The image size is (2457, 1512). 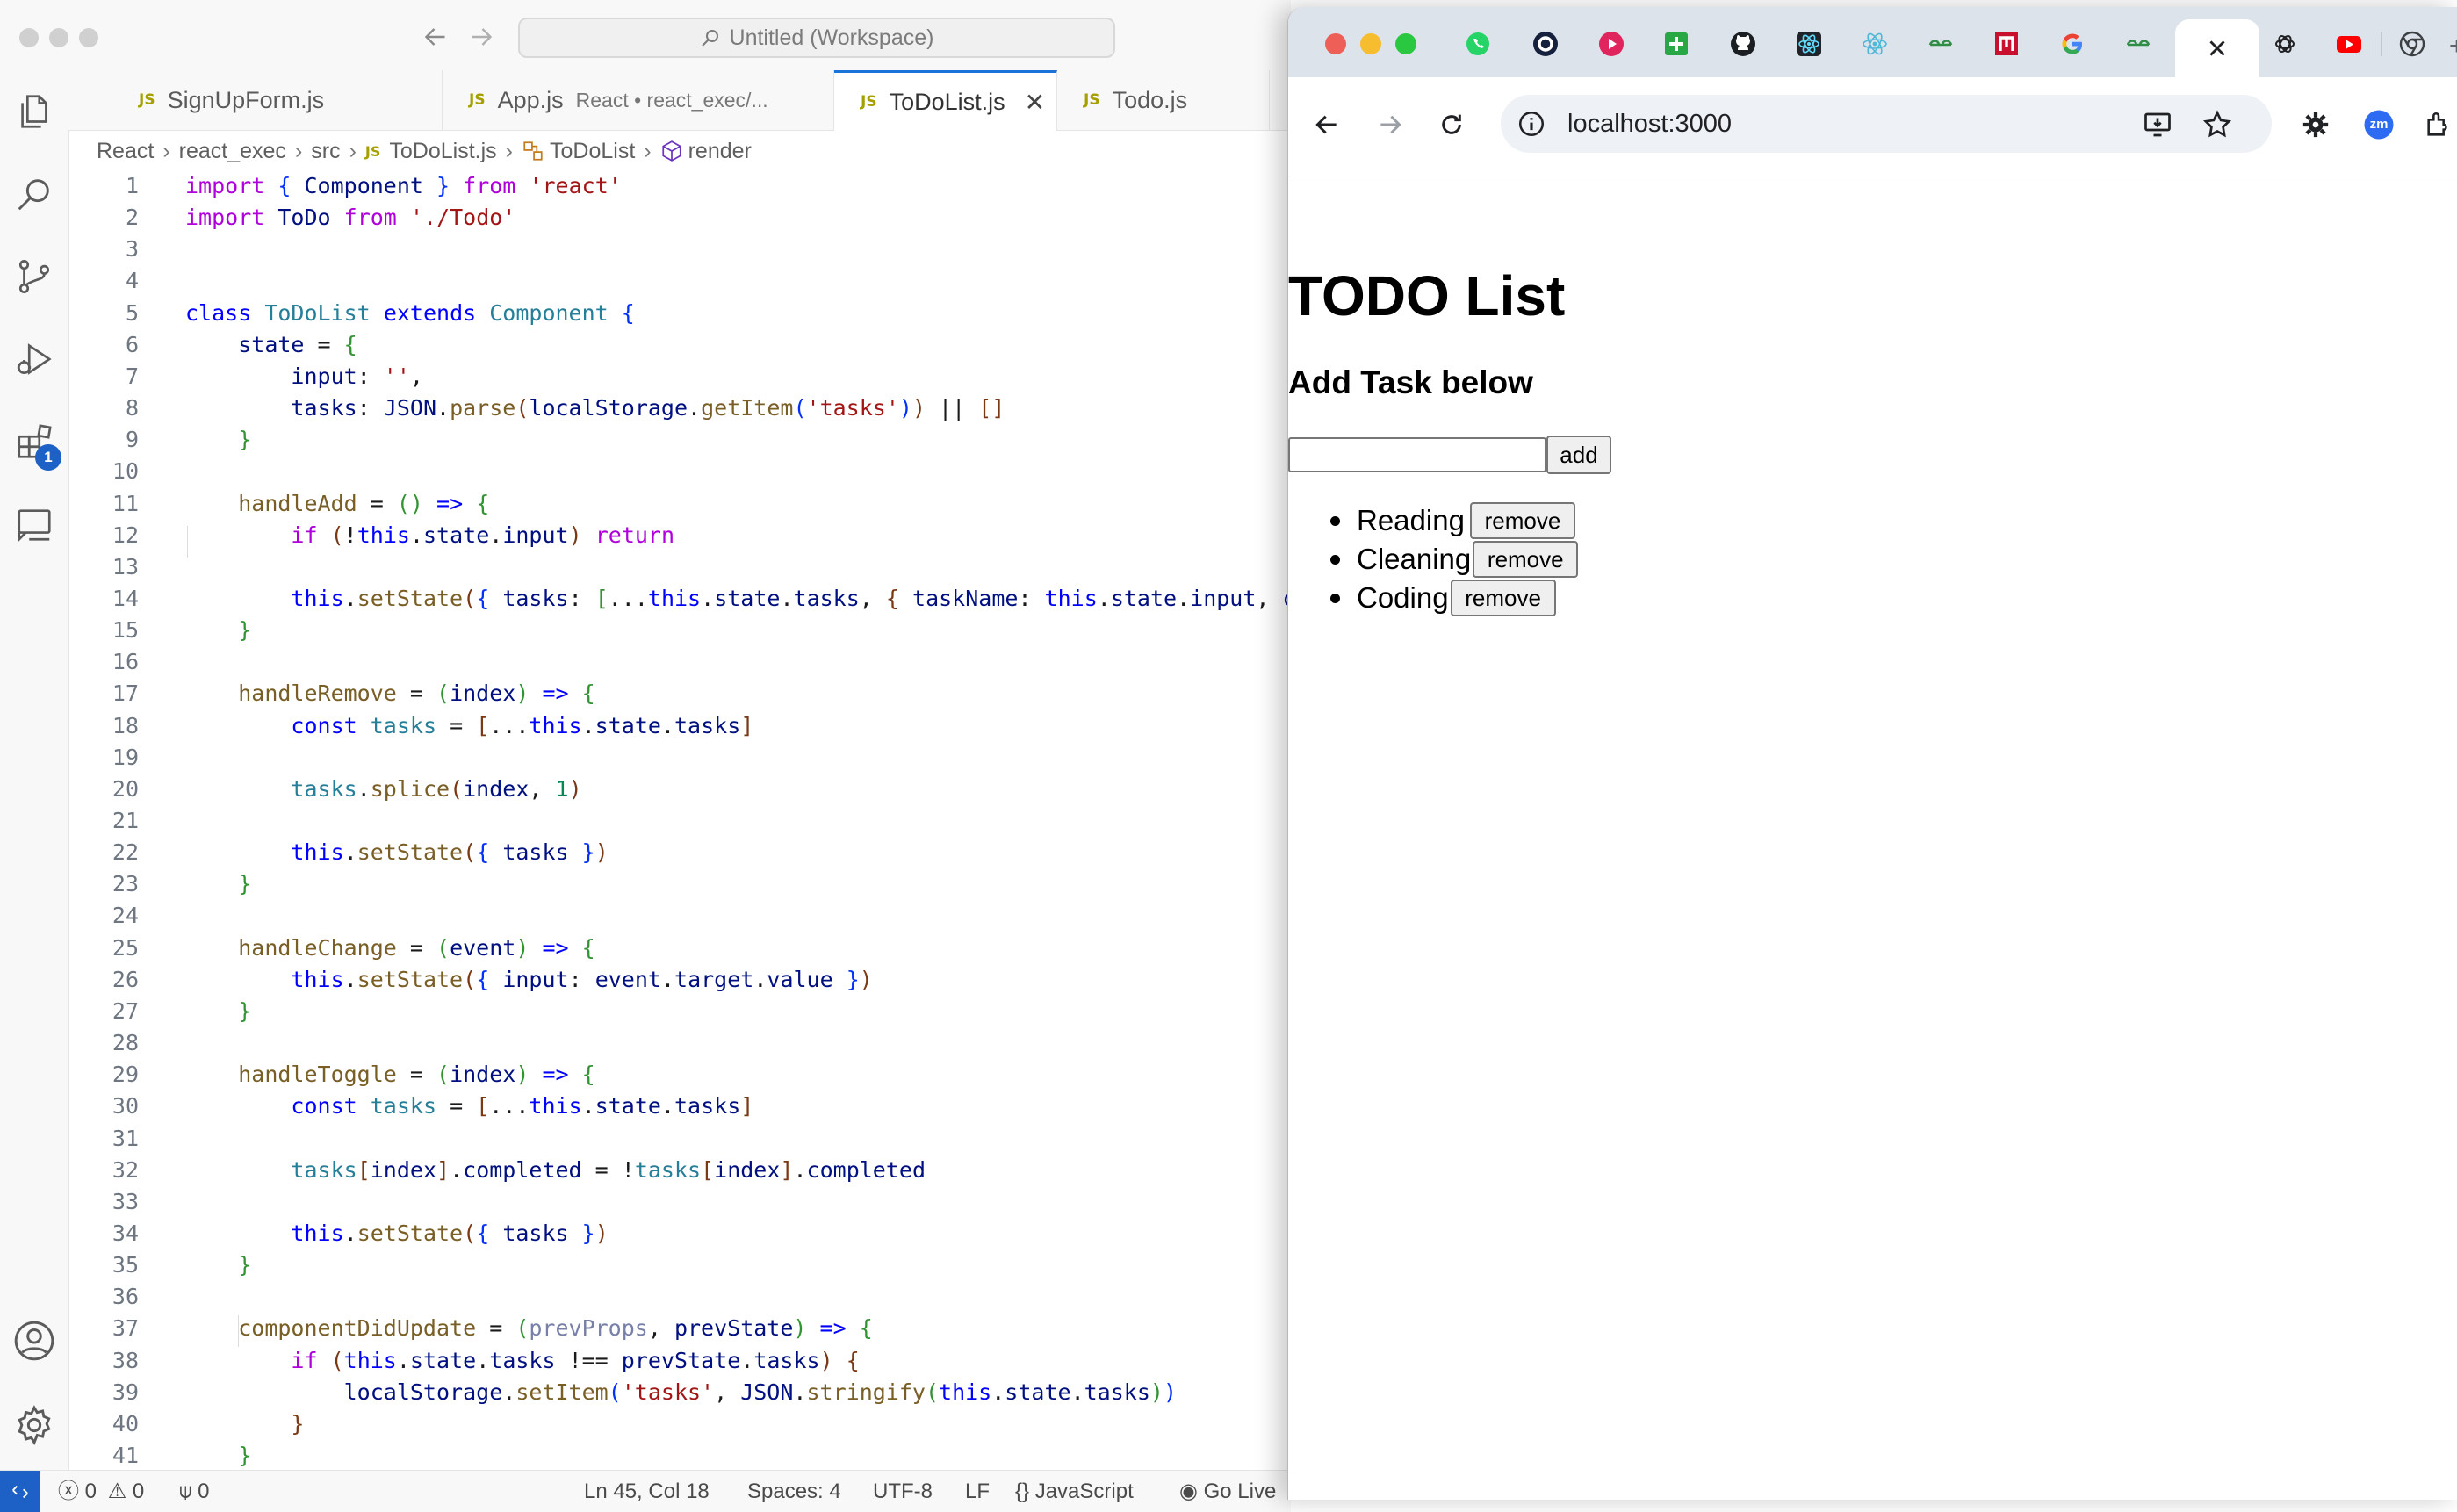 I want to click on code-line: 22 this.setState({ tasks }), so click(x=680, y=852).